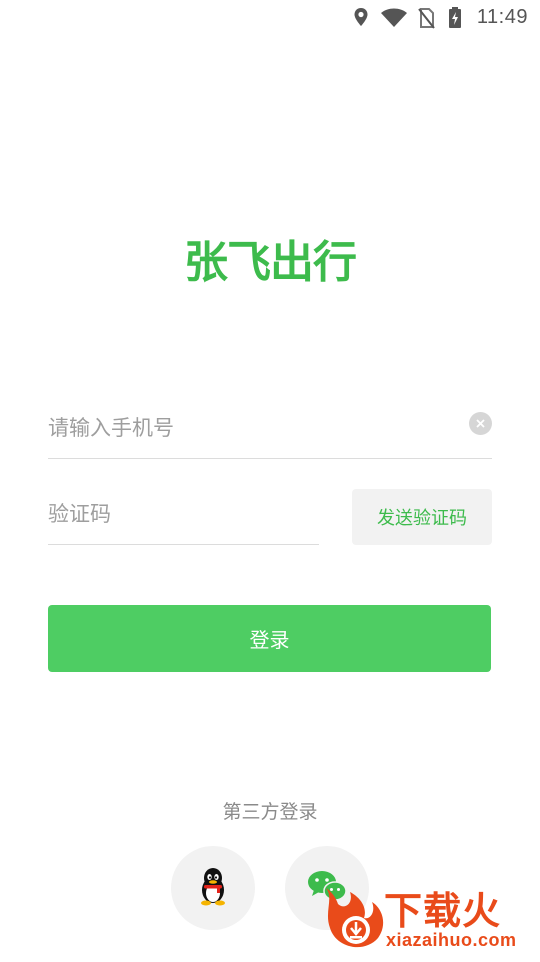  What do you see at coordinates (270, 262) in the screenshot?
I see `app-logo: 张飞出行` at bounding box center [270, 262].